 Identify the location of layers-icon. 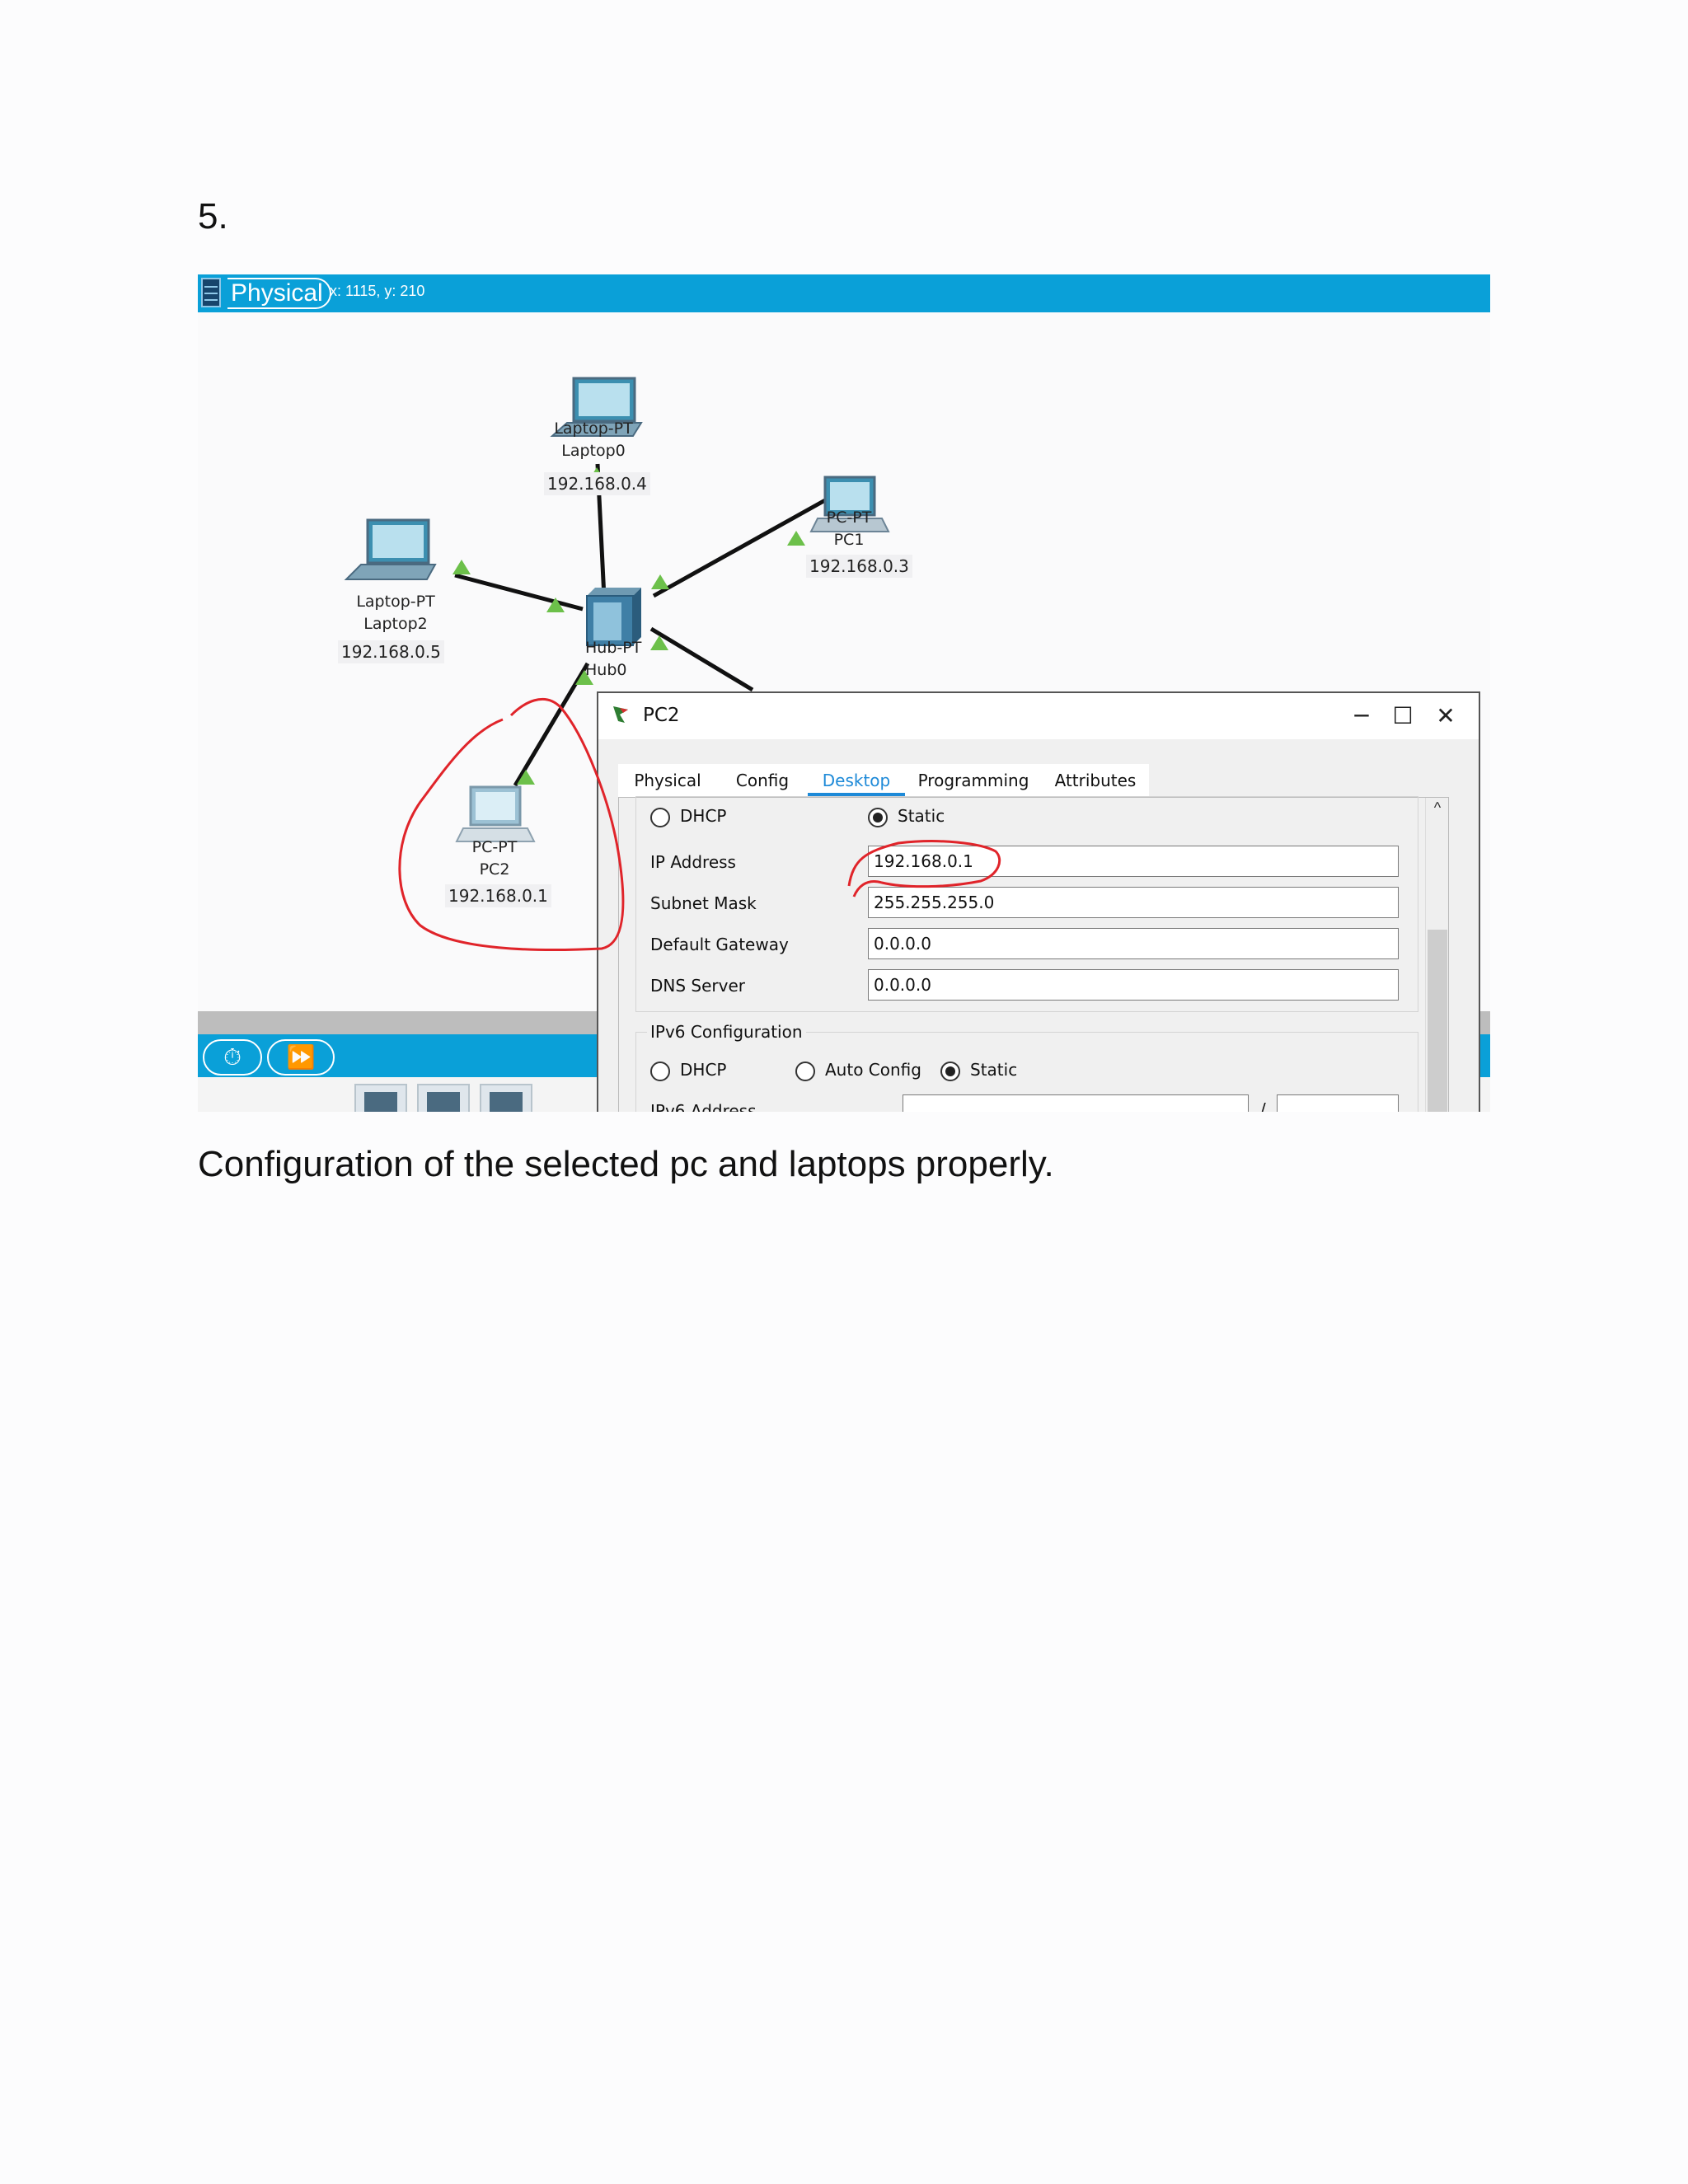
(211, 292).